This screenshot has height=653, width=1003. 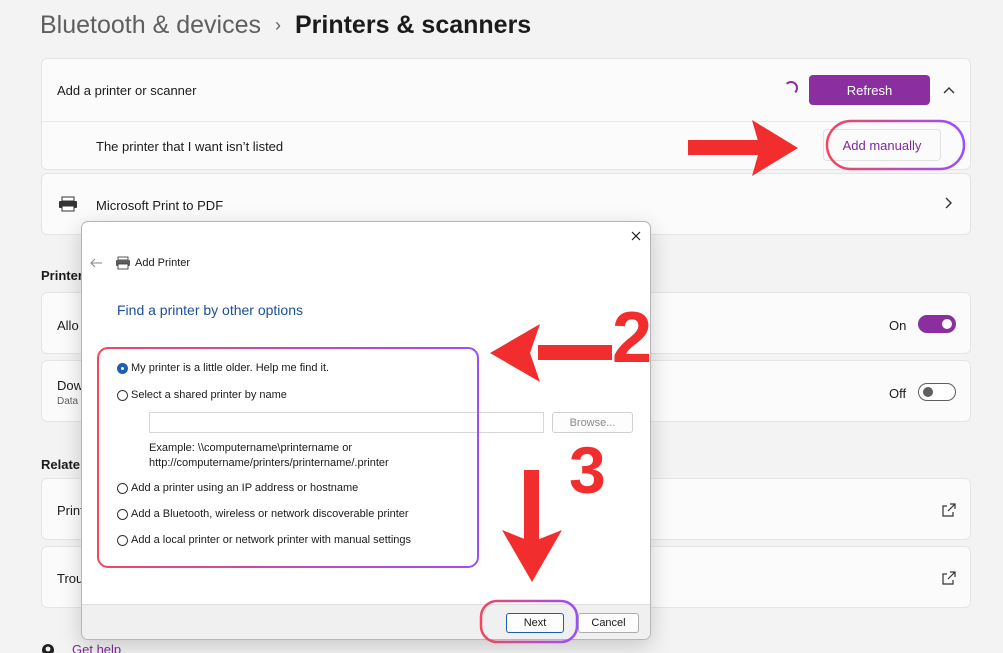 What do you see at coordinates (70, 510) in the screenshot?
I see `related-item-label: Print` at bounding box center [70, 510].